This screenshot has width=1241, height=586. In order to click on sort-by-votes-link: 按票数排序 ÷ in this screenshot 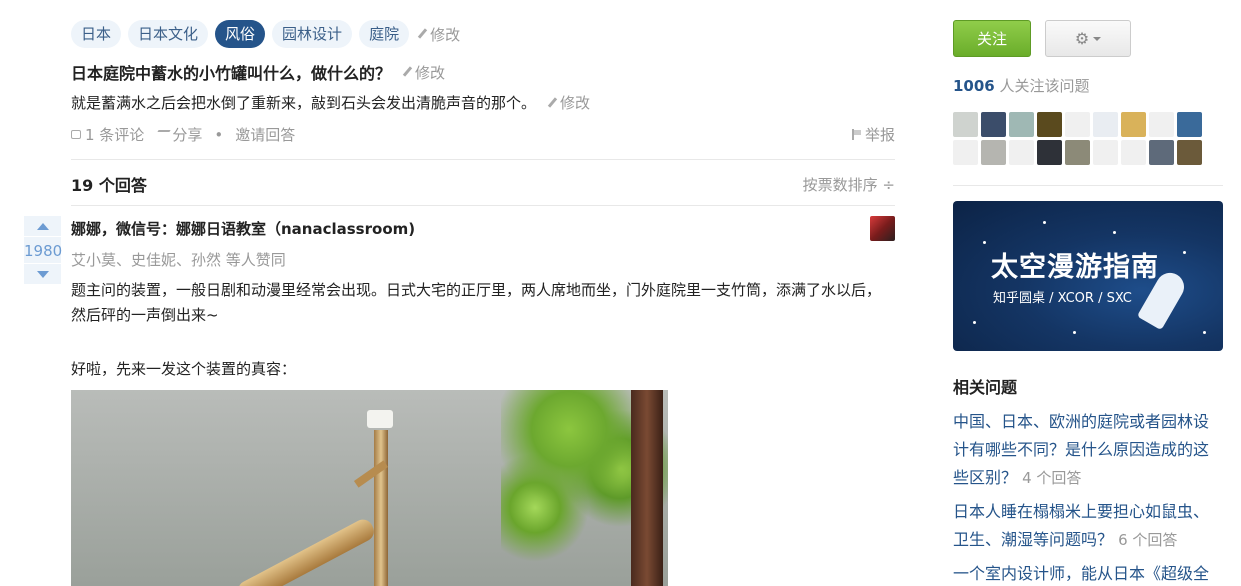, I will do `click(849, 184)`.